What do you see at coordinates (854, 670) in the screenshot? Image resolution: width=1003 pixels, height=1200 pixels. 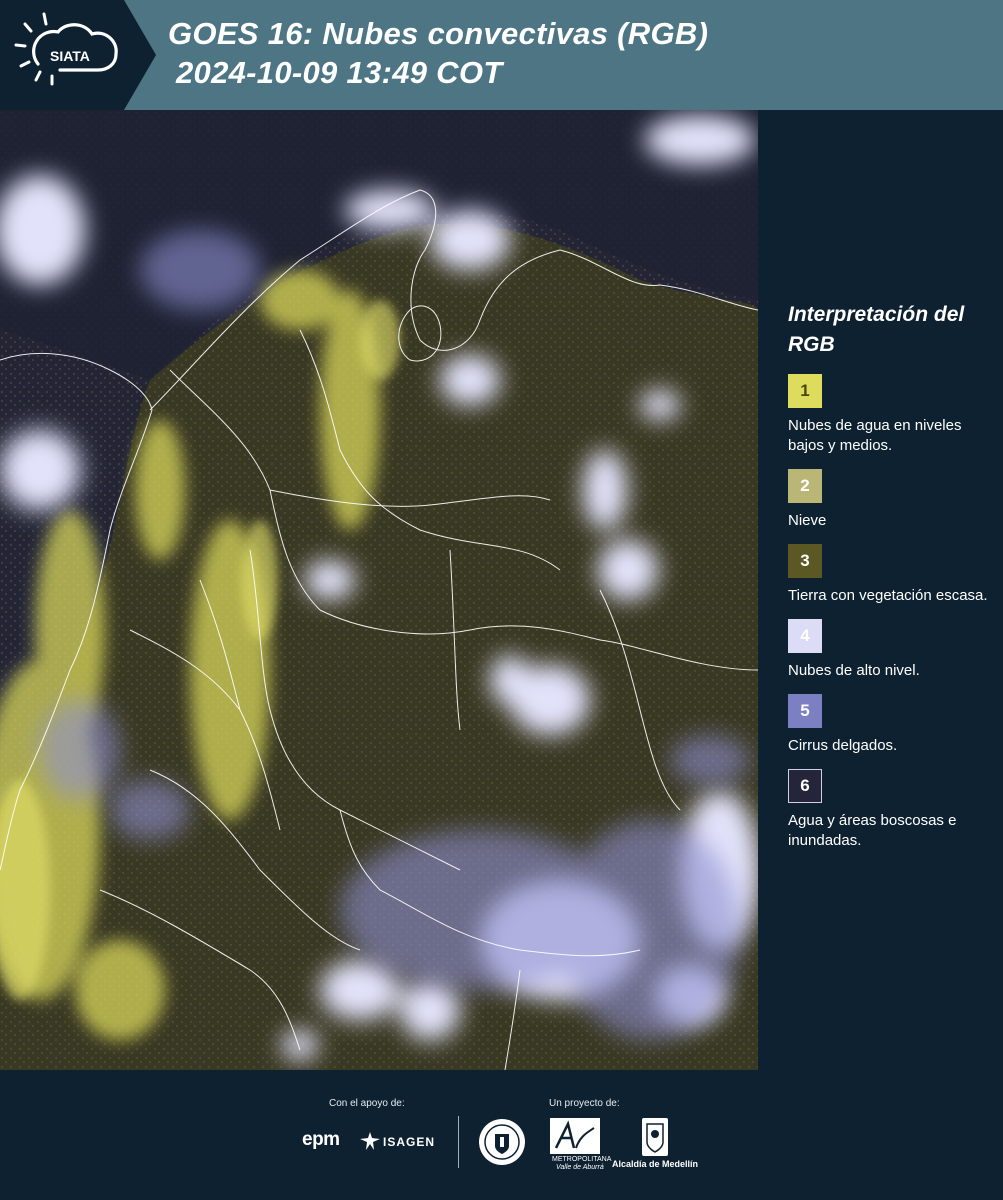 I see `legend-label-4: Nubes de alto nivel.` at bounding box center [854, 670].